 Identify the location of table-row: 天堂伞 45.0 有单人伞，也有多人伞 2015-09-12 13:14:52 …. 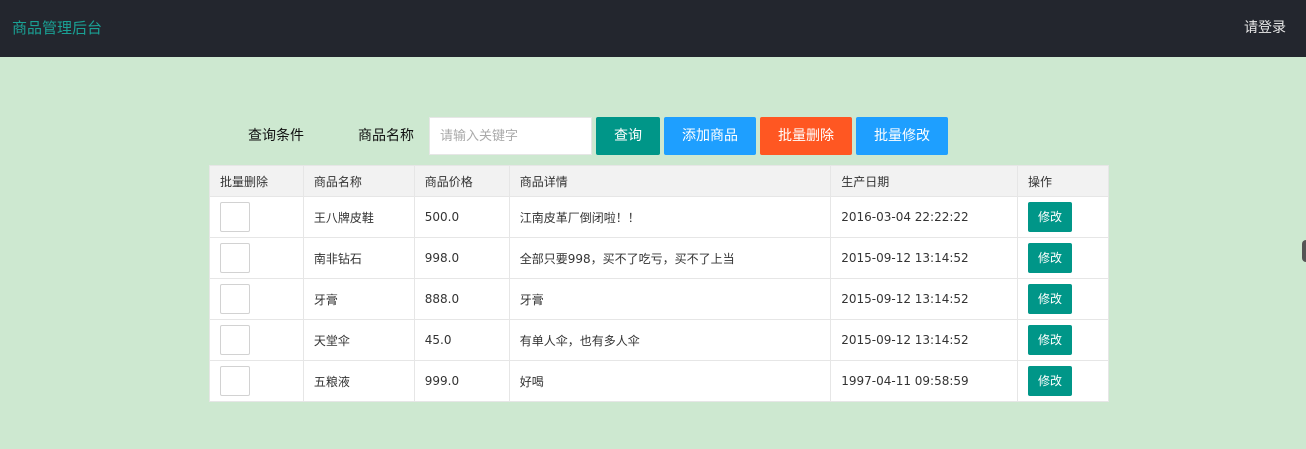
(659, 340).